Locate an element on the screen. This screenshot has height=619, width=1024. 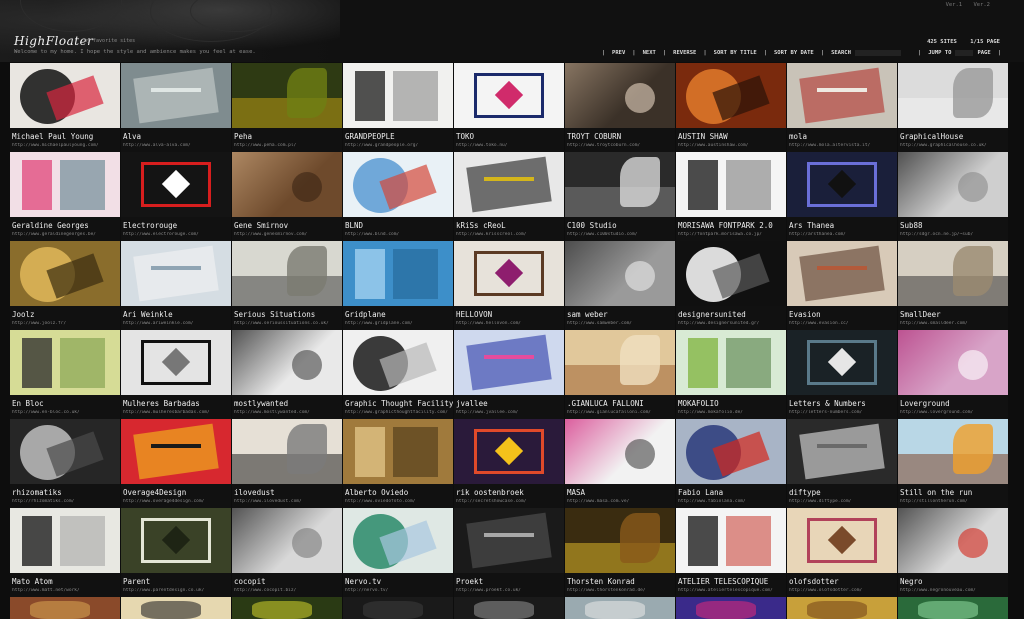
site-card: Alva http://www.alva-alva.com/ is located at coordinates (176, 107).